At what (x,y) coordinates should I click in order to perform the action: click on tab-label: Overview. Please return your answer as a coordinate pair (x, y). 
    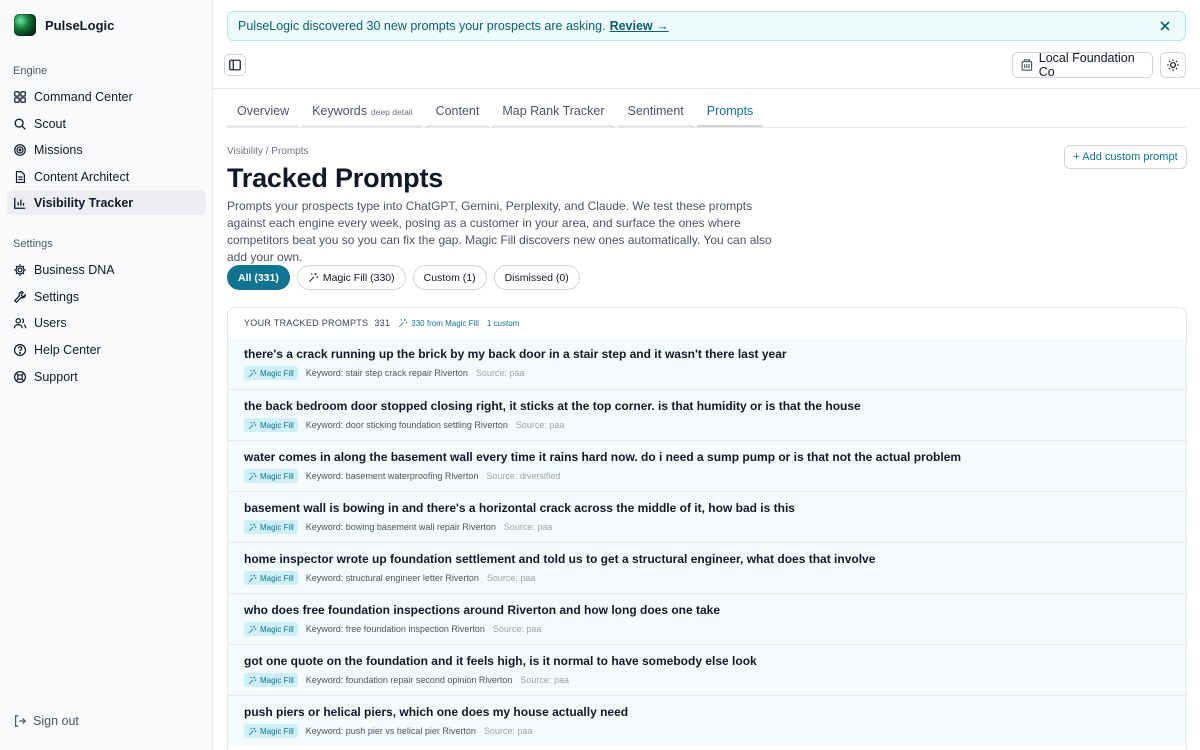
    Looking at the image, I should click on (263, 110).